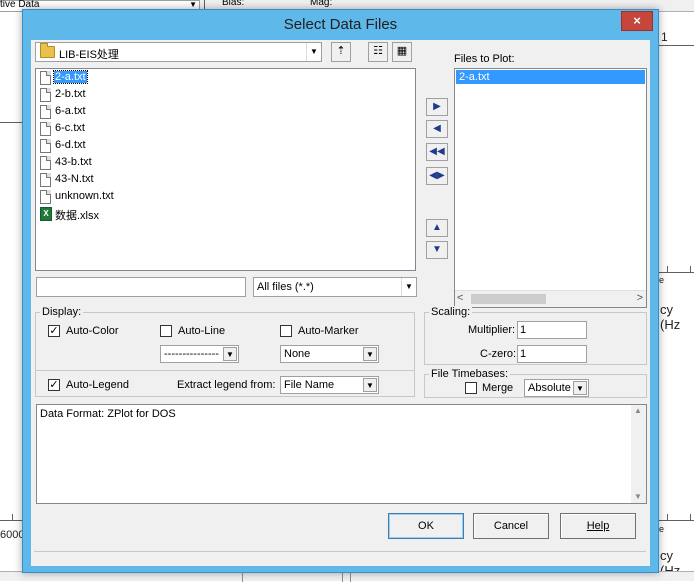 The height and width of the screenshot is (582, 694). Describe the element at coordinates (638, 496) in the screenshot. I see `scroll-down-icon: ▼` at that location.